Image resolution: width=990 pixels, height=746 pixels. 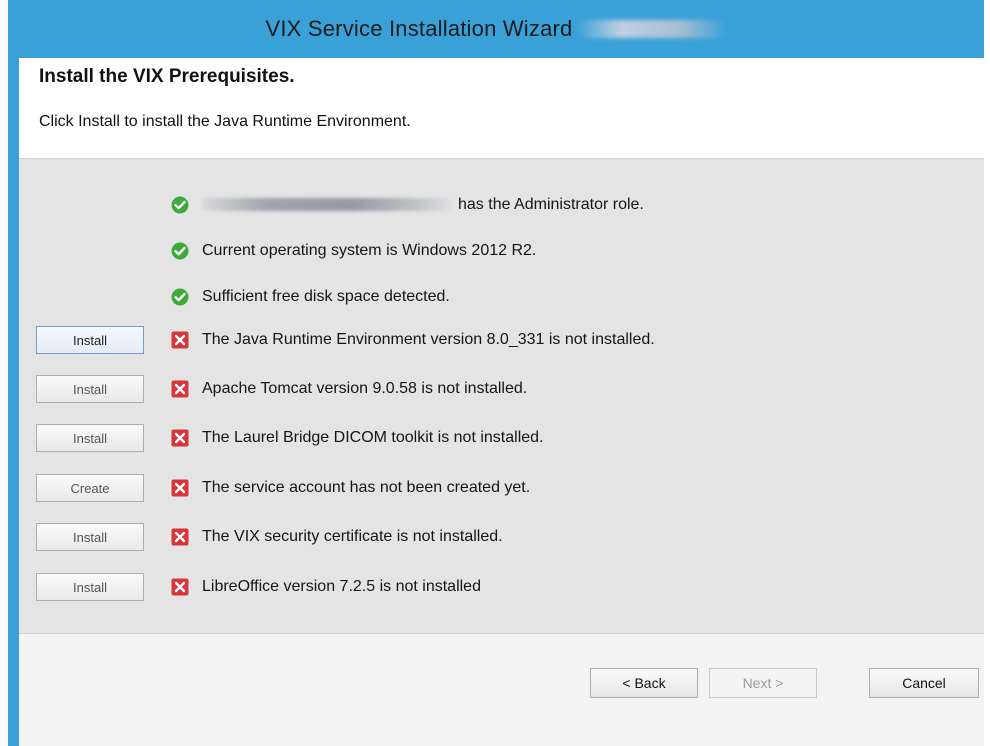 I want to click on install-dicom-toolkit-button: Install, so click(x=90, y=438).